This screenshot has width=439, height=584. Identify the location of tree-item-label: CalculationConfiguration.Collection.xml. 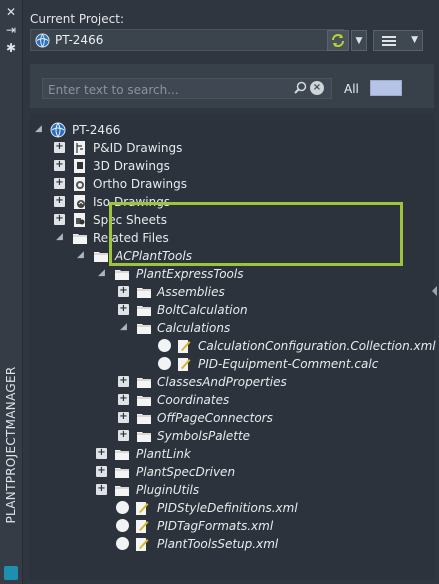
(317, 346).